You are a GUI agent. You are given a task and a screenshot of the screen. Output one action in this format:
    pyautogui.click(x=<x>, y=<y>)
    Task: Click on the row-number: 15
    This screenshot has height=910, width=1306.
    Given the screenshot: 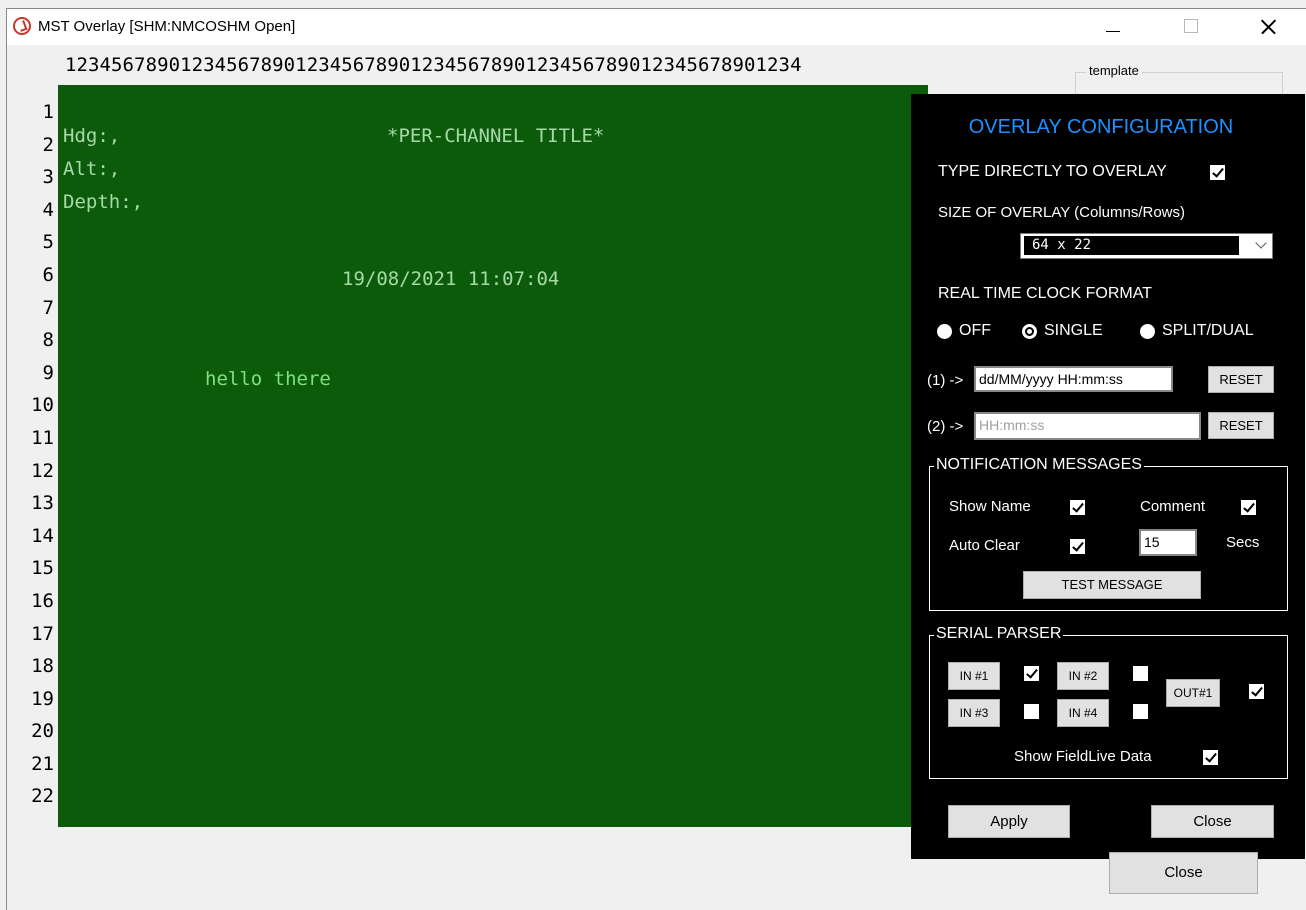 What is the action you would take?
    pyautogui.click(x=42, y=568)
    